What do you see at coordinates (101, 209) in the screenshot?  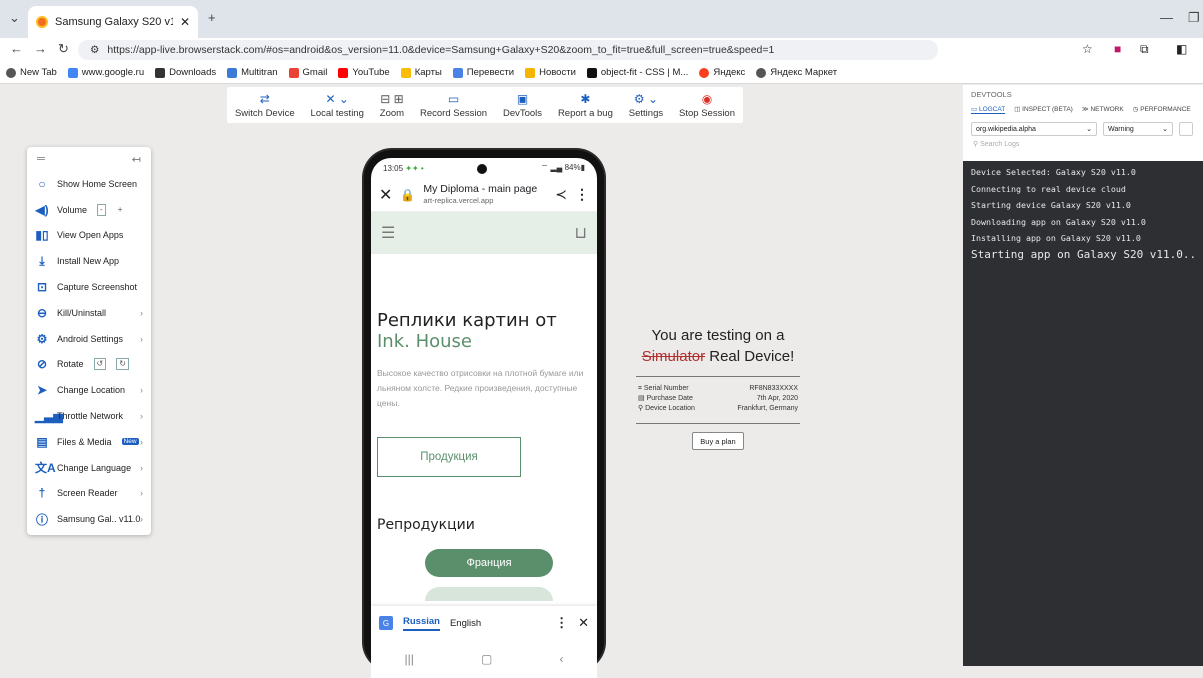 I see `volume-down-button: -` at bounding box center [101, 209].